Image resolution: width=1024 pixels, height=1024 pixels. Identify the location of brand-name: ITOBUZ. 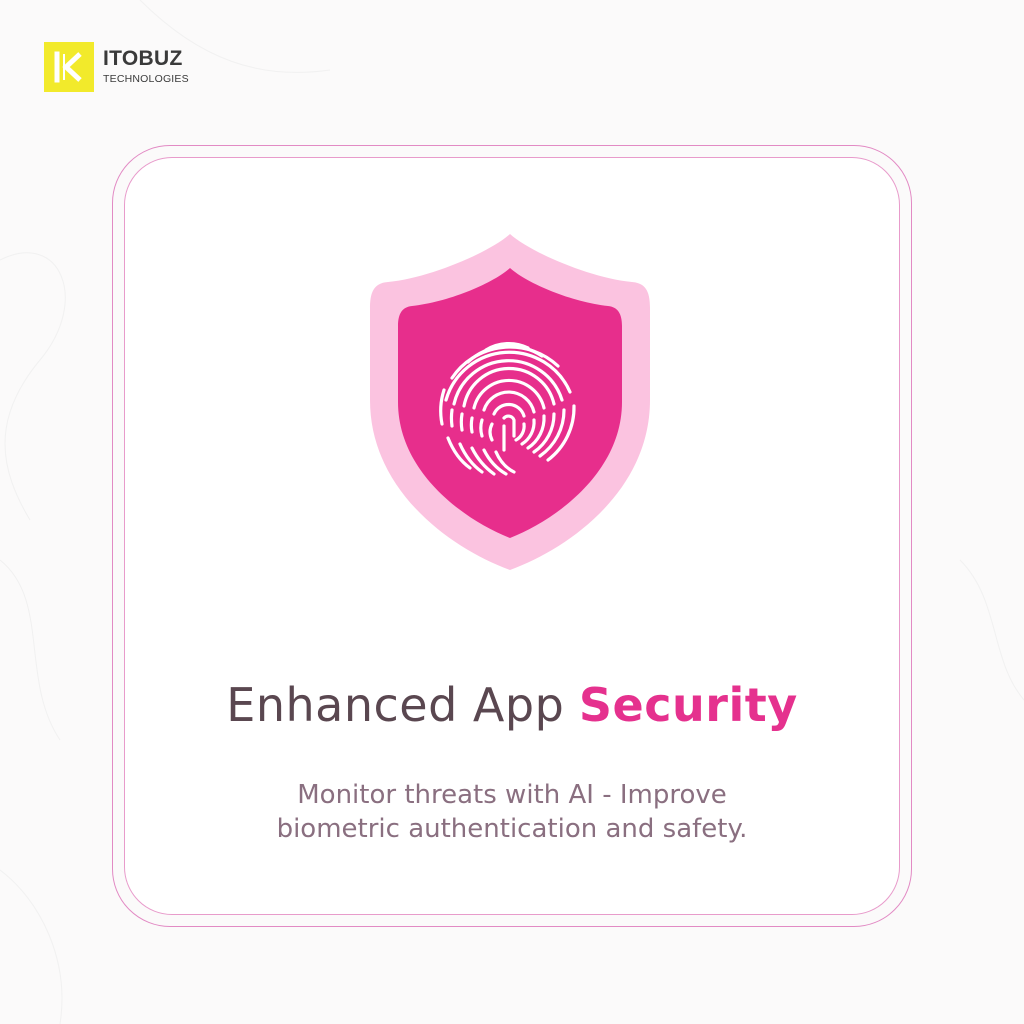
(143, 58).